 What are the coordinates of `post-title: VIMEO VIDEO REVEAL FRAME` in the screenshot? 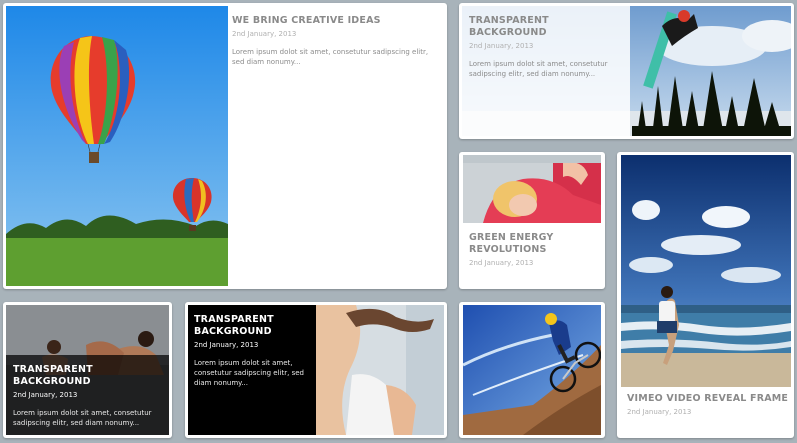 It's located at (709, 399).